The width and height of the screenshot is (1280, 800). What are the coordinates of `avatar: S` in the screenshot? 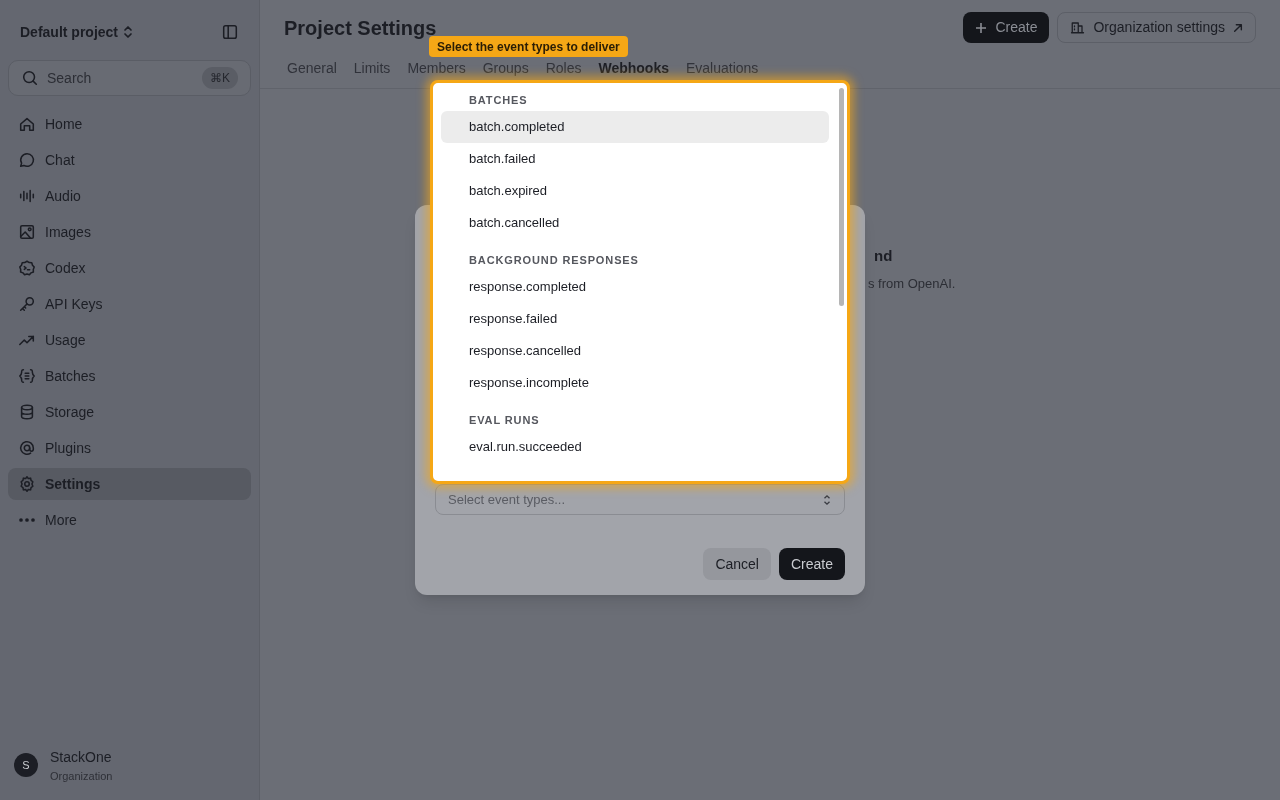 It's located at (26, 765).